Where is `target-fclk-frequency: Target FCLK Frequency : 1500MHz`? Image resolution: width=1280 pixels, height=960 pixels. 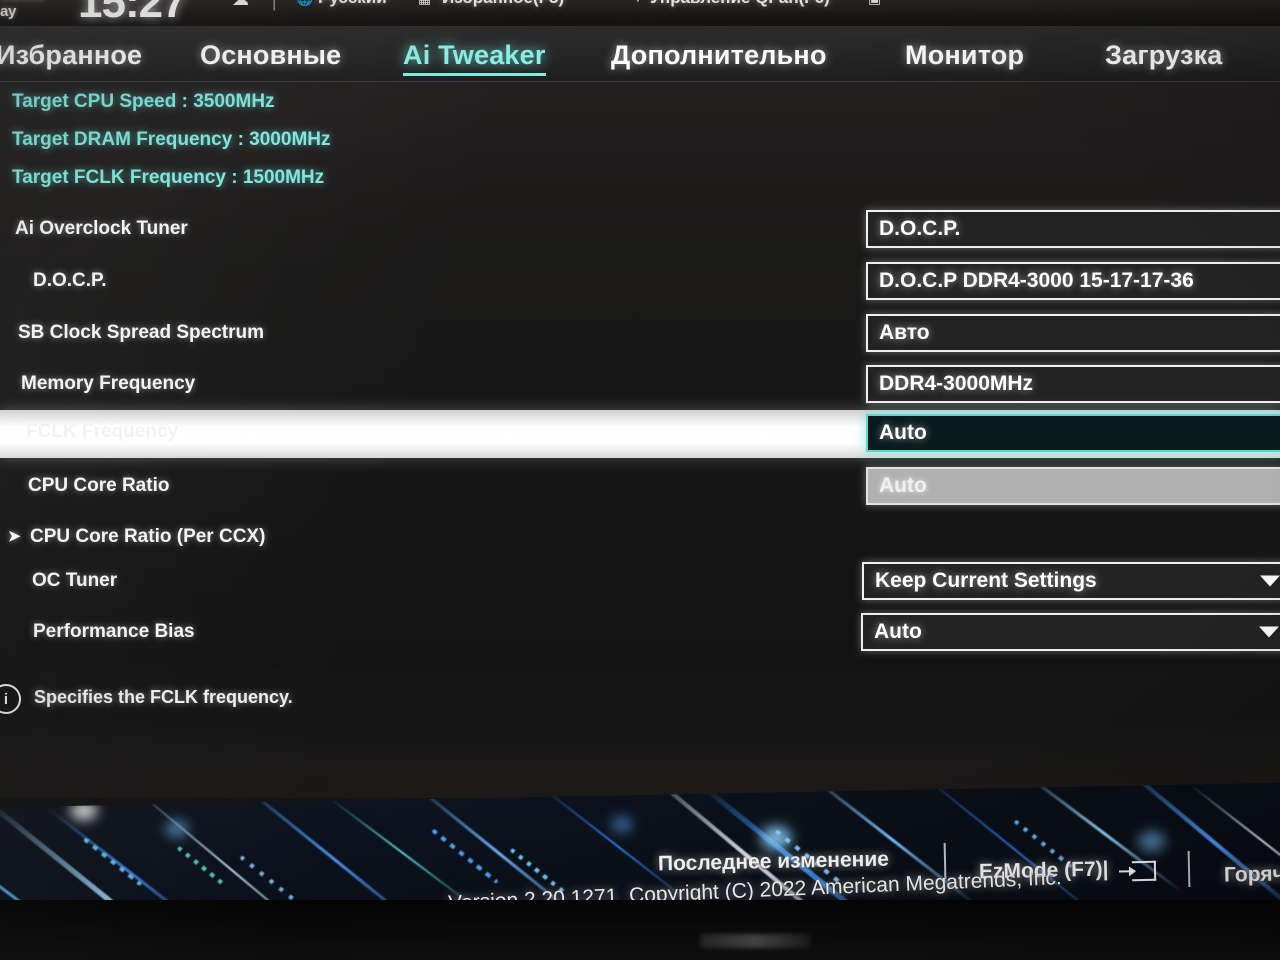 target-fclk-frequency: Target FCLK Frequency : 1500MHz is located at coordinates (168, 177).